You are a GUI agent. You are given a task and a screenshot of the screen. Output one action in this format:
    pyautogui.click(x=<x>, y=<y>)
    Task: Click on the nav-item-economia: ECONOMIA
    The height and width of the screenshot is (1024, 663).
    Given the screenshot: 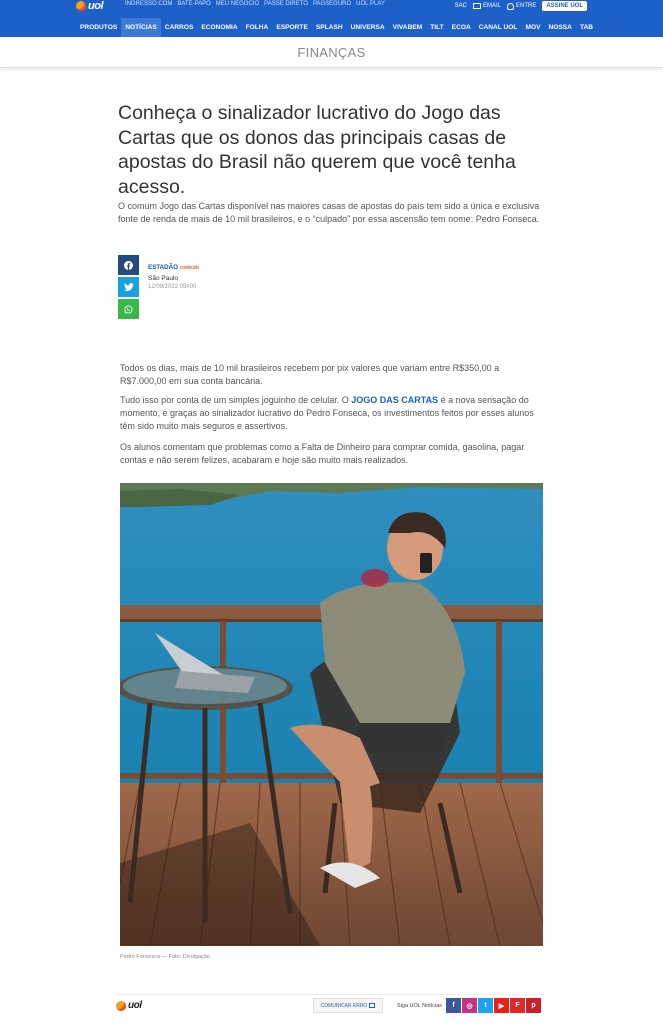 What is the action you would take?
    pyautogui.click(x=219, y=27)
    